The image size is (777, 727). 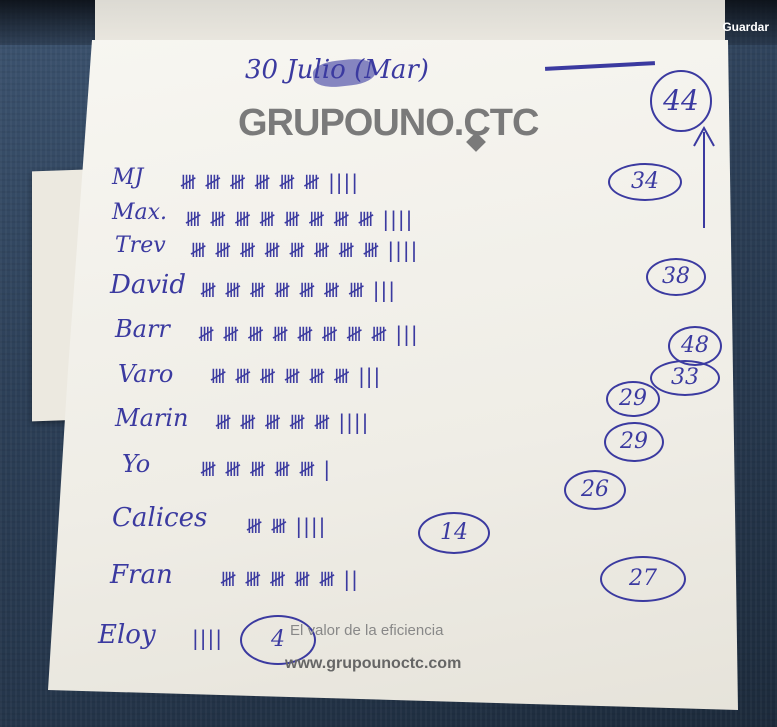 What do you see at coordinates (704, 176) in the screenshot?
I see `arrow-icon` at bounding box center [704, 176].